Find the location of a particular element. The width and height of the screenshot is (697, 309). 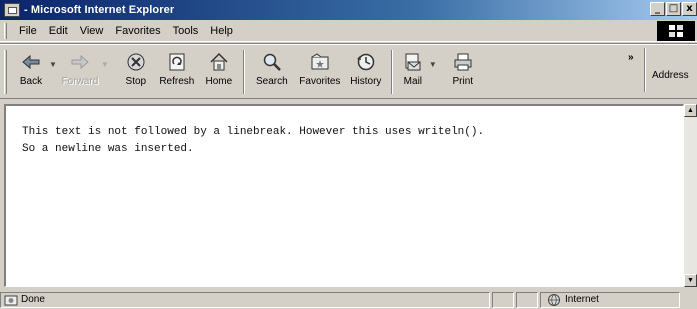

security-zone-label: Internet is located at coordinates (582, 299).